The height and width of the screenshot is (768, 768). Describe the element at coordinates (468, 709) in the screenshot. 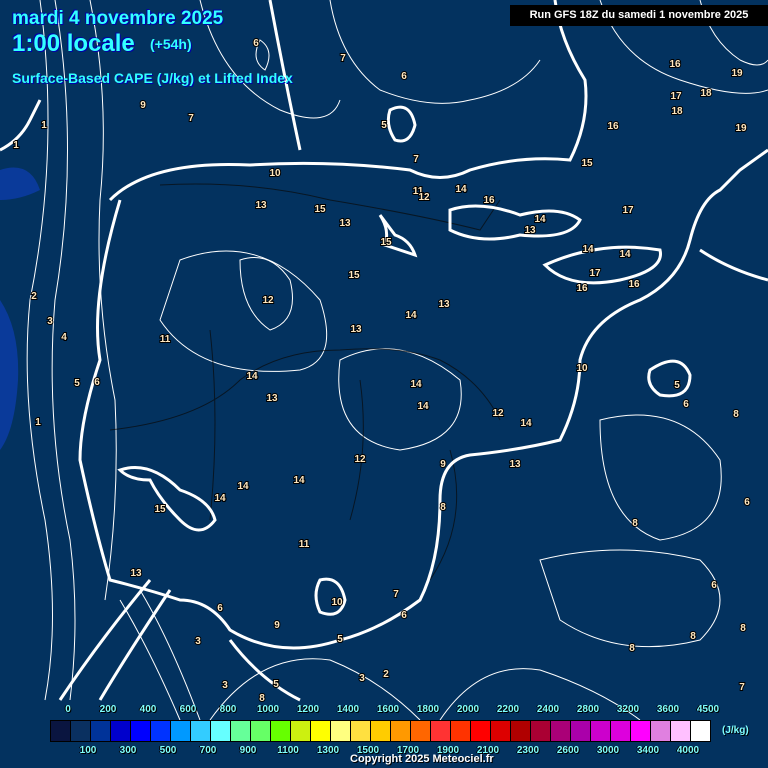

I see `legend-label: 2000` at that location.